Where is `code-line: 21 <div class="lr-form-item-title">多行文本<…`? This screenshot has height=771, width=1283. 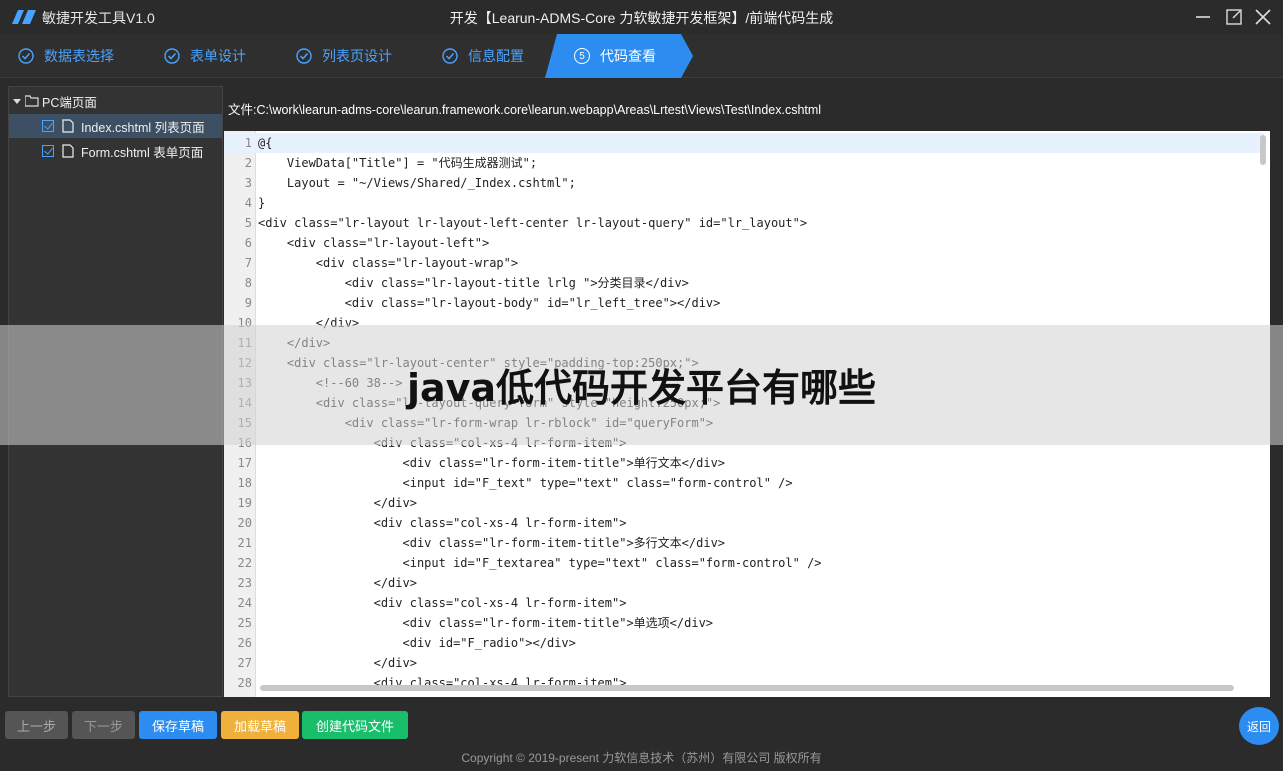
code-line: 21 <div class="lr-form-item-title">多行文本<… is located at coordinates (744, 543).